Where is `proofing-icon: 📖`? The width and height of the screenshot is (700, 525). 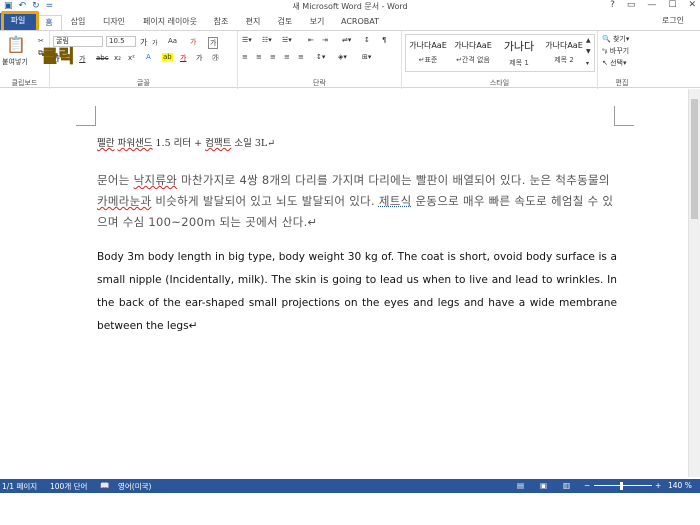 proofing-icon: 📖 is located at coordinates (104, 485).